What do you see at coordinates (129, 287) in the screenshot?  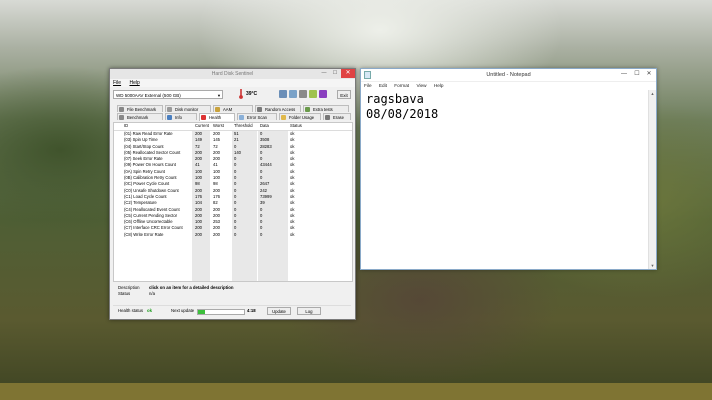 I see `description-label: Description` at bounding box center [129, 287].